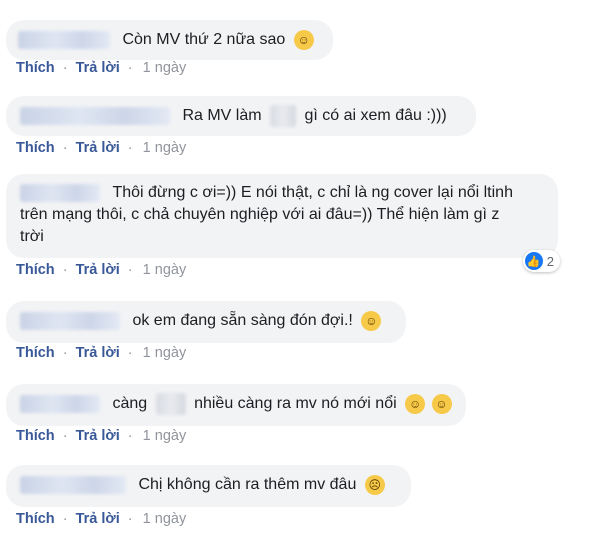 This screenshot has width=600, height=544. What do you see at coordinates (303, 40) in the screenshot?
I see `grinning-face-icon: ☺` at bounding box center [303, 40].